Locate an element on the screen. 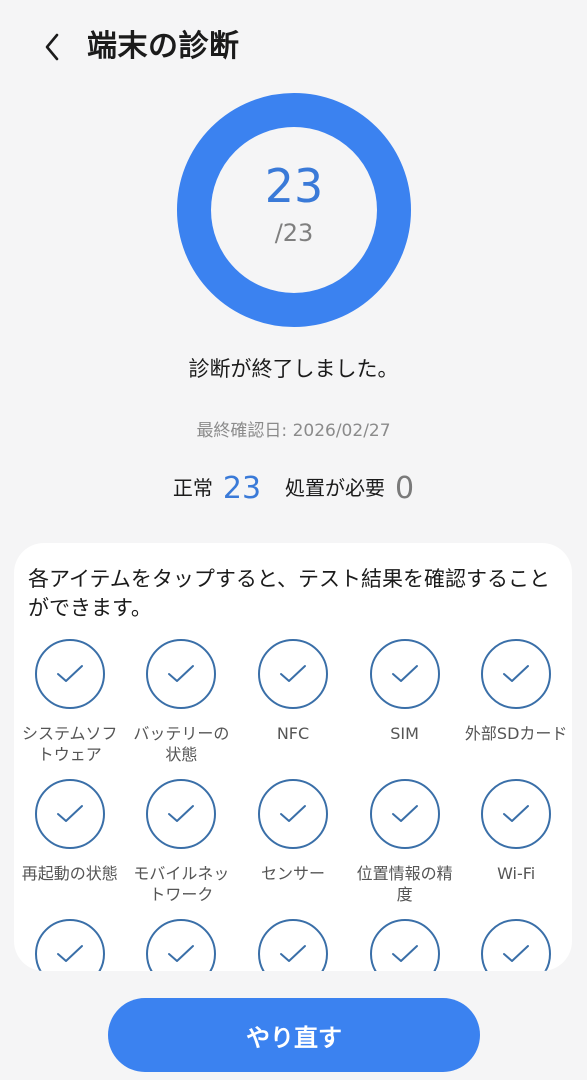  test-item: 位置情報の精度 is located at coordinates (405, 849).